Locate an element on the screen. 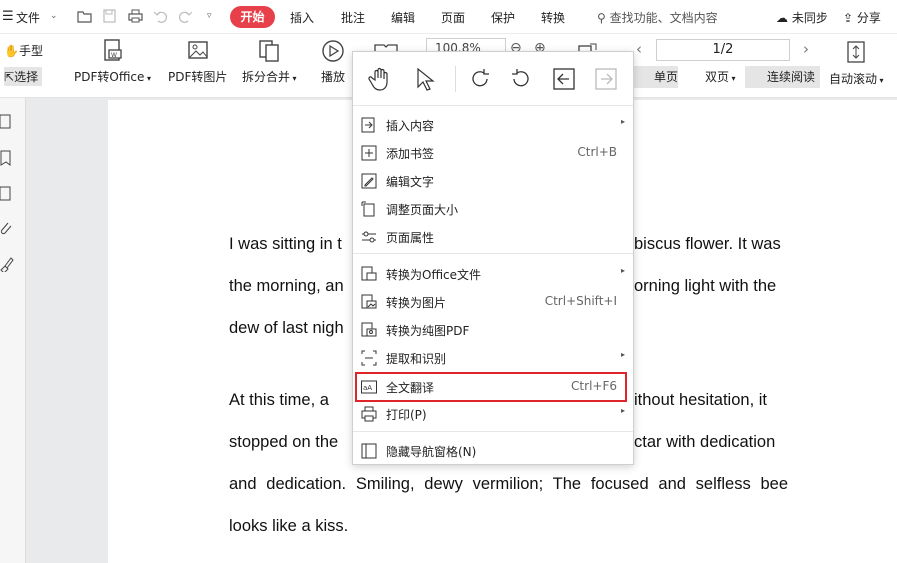 This screenshot has width=897, height=563. document-text-line: the morning, an is located at coordinates (286, 286).